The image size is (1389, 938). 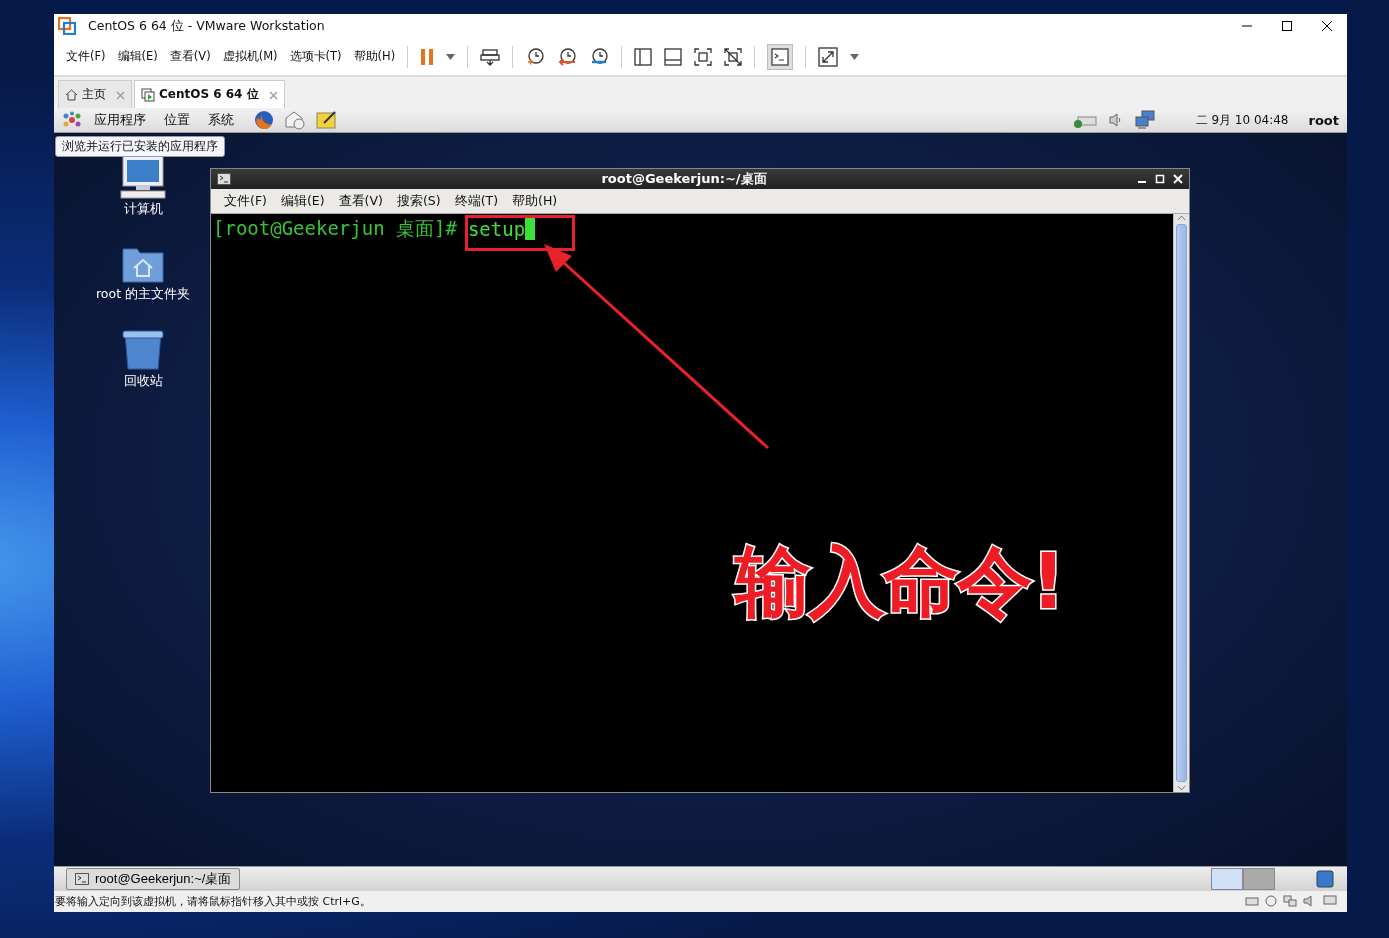 What do you see at coordinates (140, 146) in the screenshot?
I see `tooltip: 浏览并运行已安装的应用程序` at bounding box center [140, 146].